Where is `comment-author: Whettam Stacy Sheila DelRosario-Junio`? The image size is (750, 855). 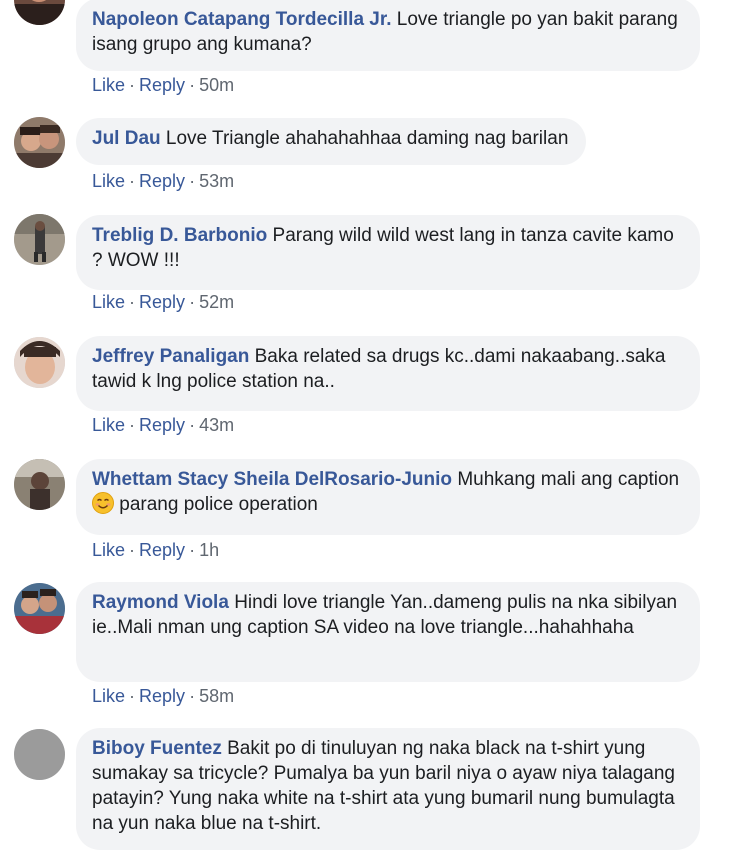
comment-author: Whettam Stacy Sheila DelRosario-Junio is located at coordinates (272, 479).